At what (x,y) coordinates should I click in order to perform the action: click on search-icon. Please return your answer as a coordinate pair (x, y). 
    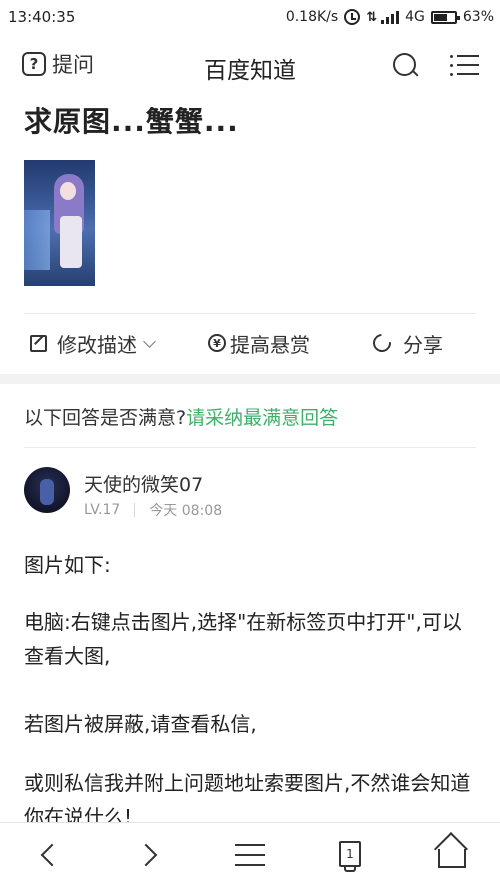
    Looking at the image, I should click on (406, 66).